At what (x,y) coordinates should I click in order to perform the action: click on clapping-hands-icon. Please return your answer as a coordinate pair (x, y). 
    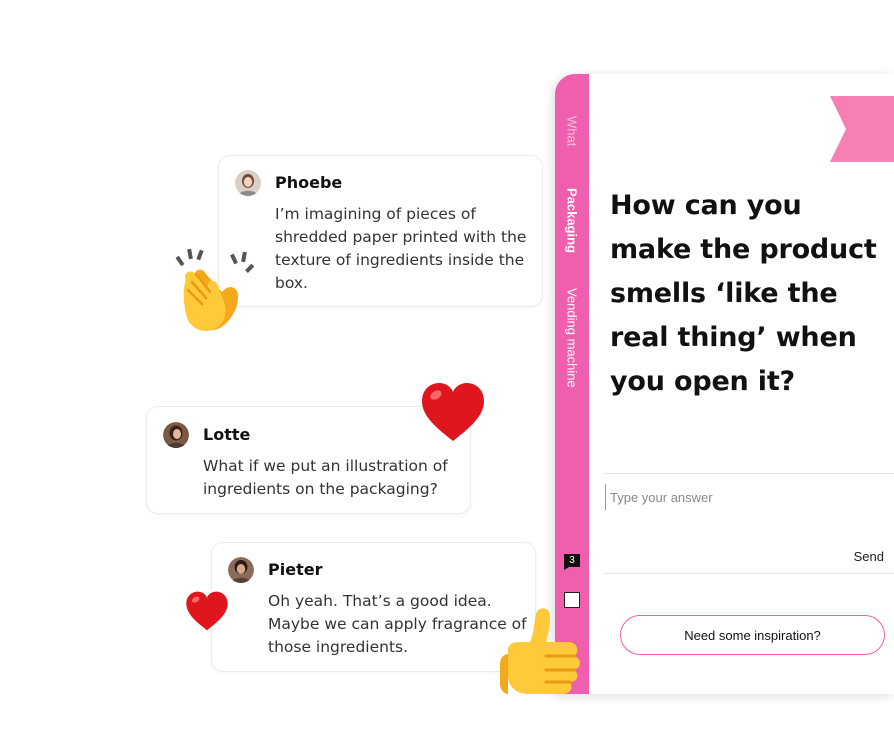
    Looking at the image, I should click on (215, 290).